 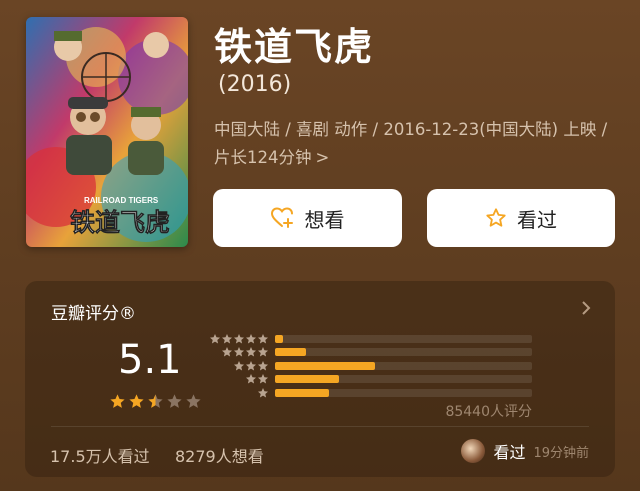 What do you see at coordinates (120, 222) in the screenshot?
I see `poster-chinese-title: 铁道飞虎` at bounding box center [120, 222].